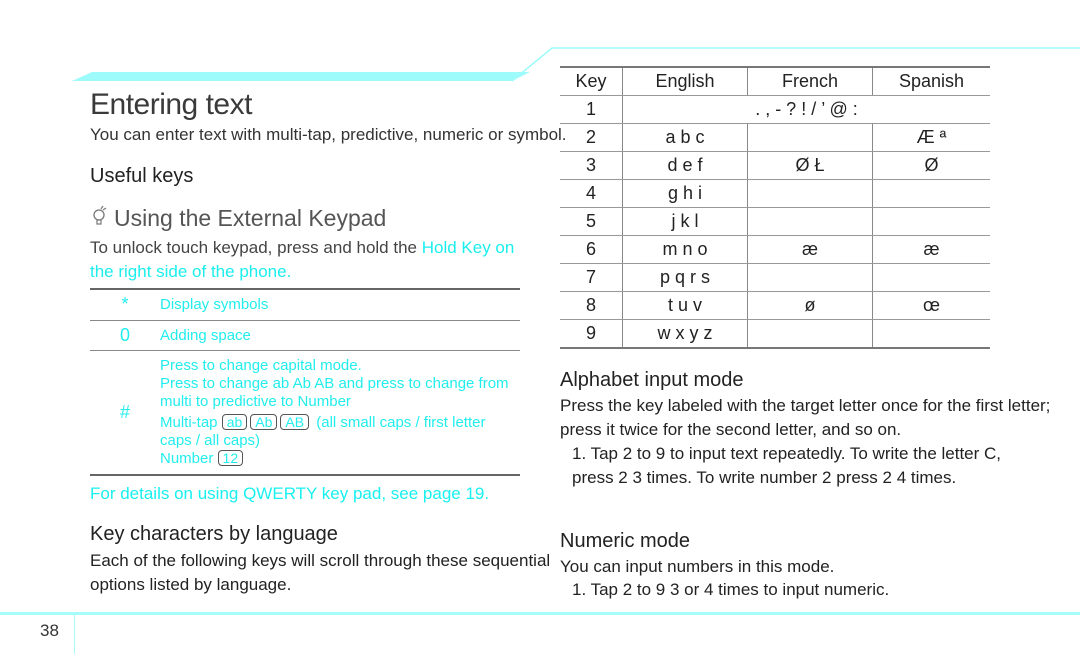  Describe the element at coordinates (591, 193) in the screenshot. I see `key-cell: 4` at that location.